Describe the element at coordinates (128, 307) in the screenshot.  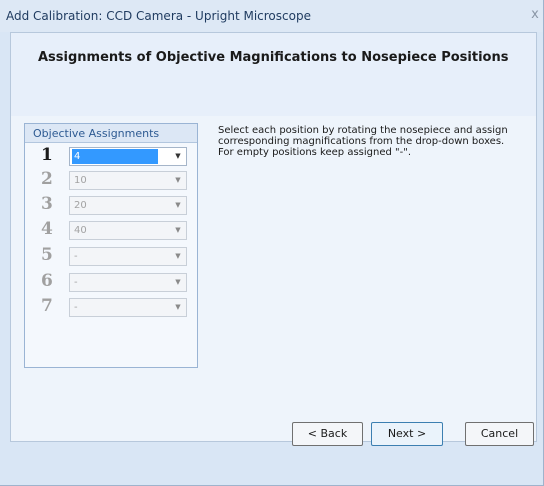
I see `magnification-dropdown-7: - ▼` at that location.